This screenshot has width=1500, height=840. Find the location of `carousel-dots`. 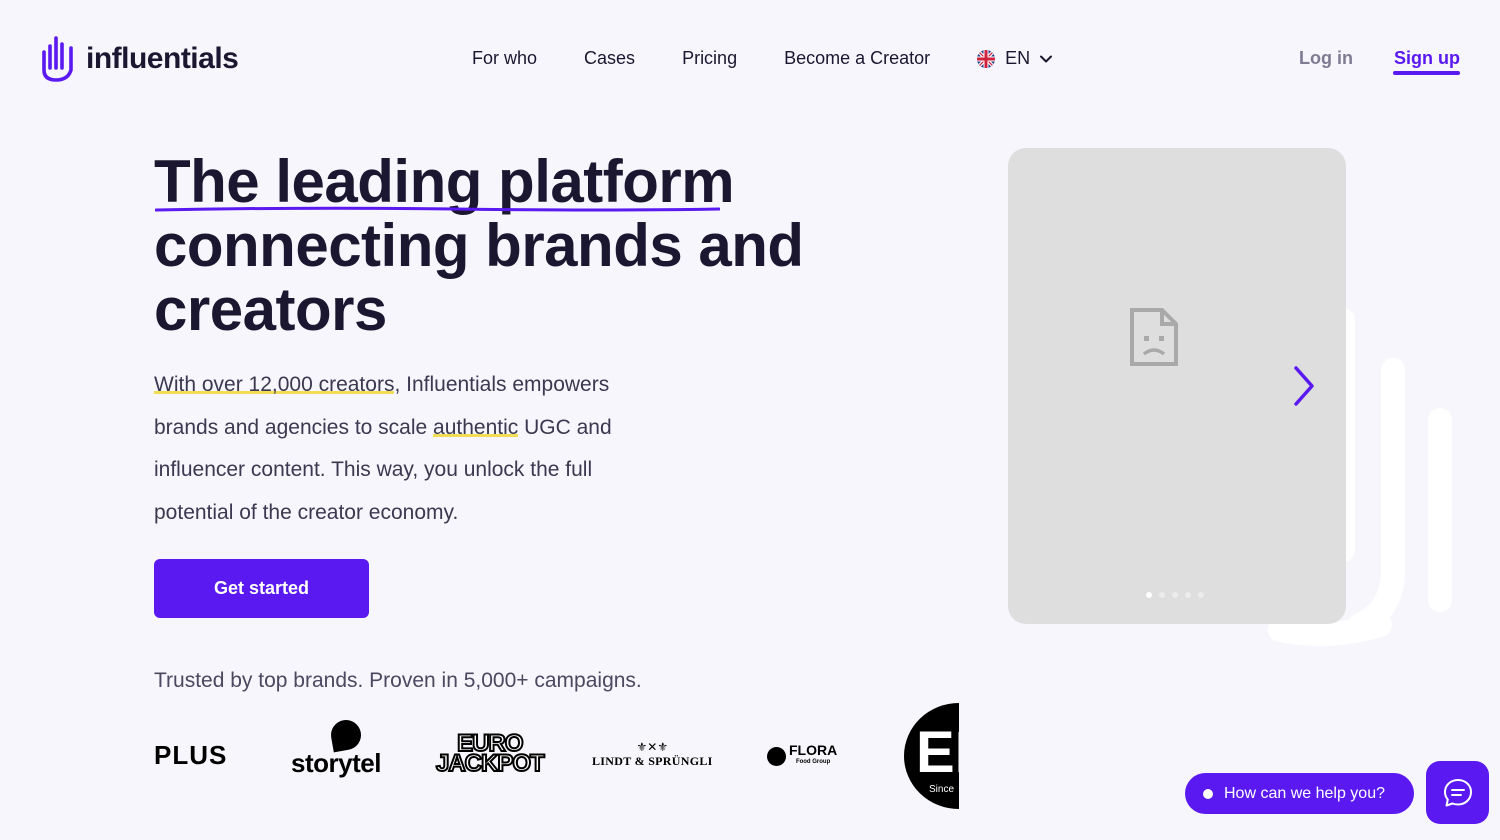

carousel-dots is located at coordinates (1175, 595).